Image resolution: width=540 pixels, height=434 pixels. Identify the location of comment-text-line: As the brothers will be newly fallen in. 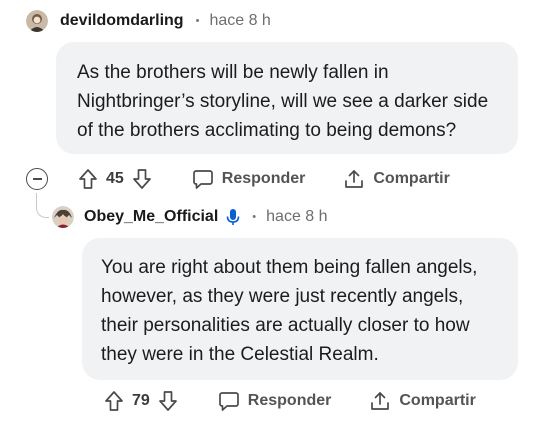
(233, 72).